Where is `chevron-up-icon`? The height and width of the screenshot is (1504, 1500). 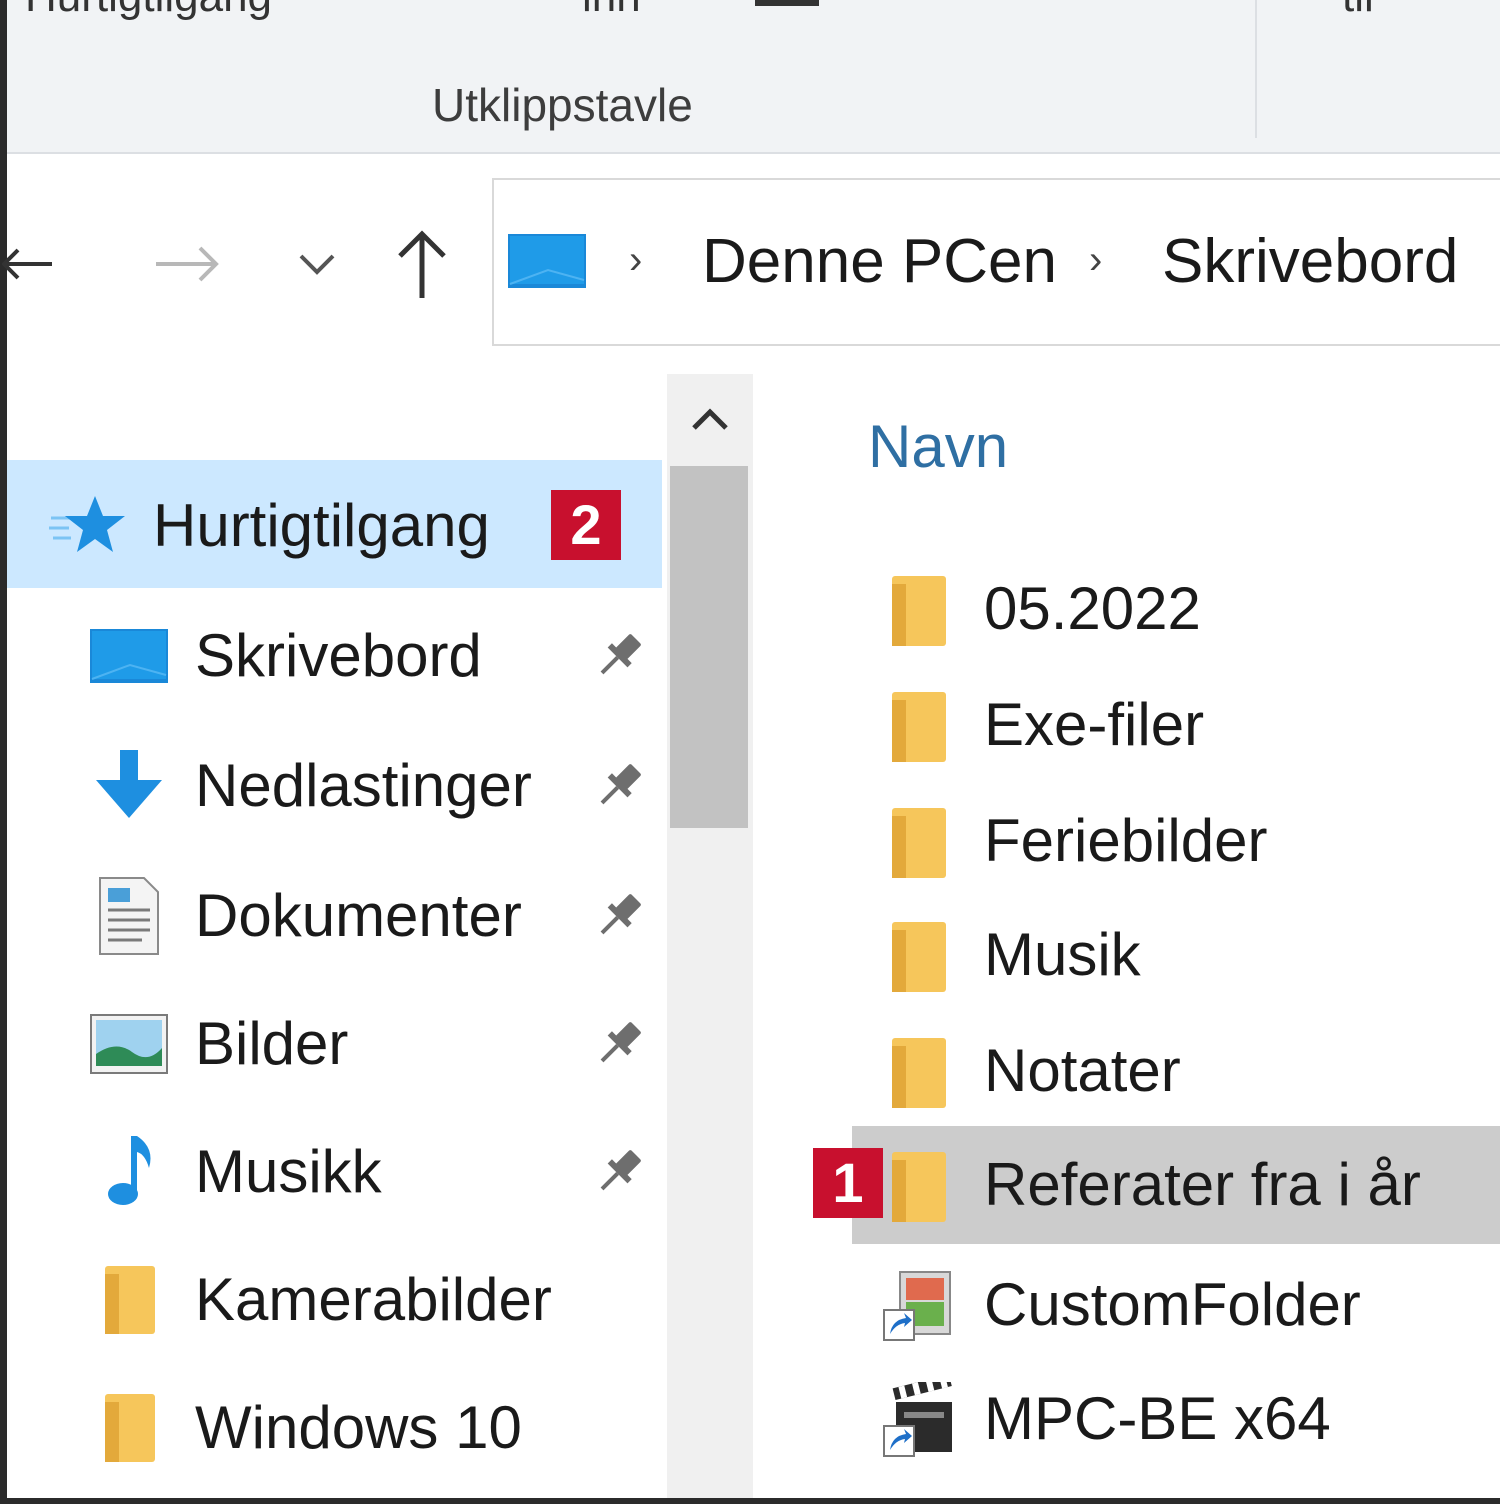
chevron-up-icon is located at coordinates (710, 419).